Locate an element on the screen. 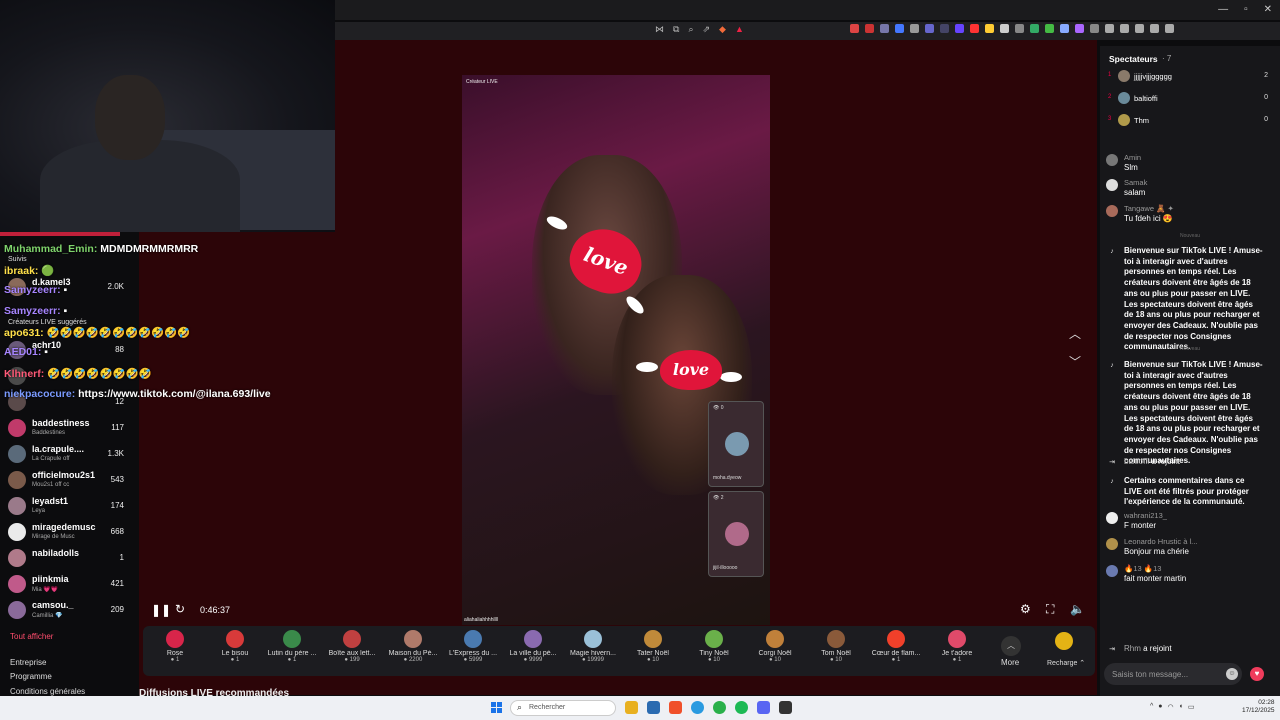 This screenshot has height=720, width=1280. top-viewer-row: 1 jjjjjvjjjggggg 2 is located at coordinates (1190, 77).